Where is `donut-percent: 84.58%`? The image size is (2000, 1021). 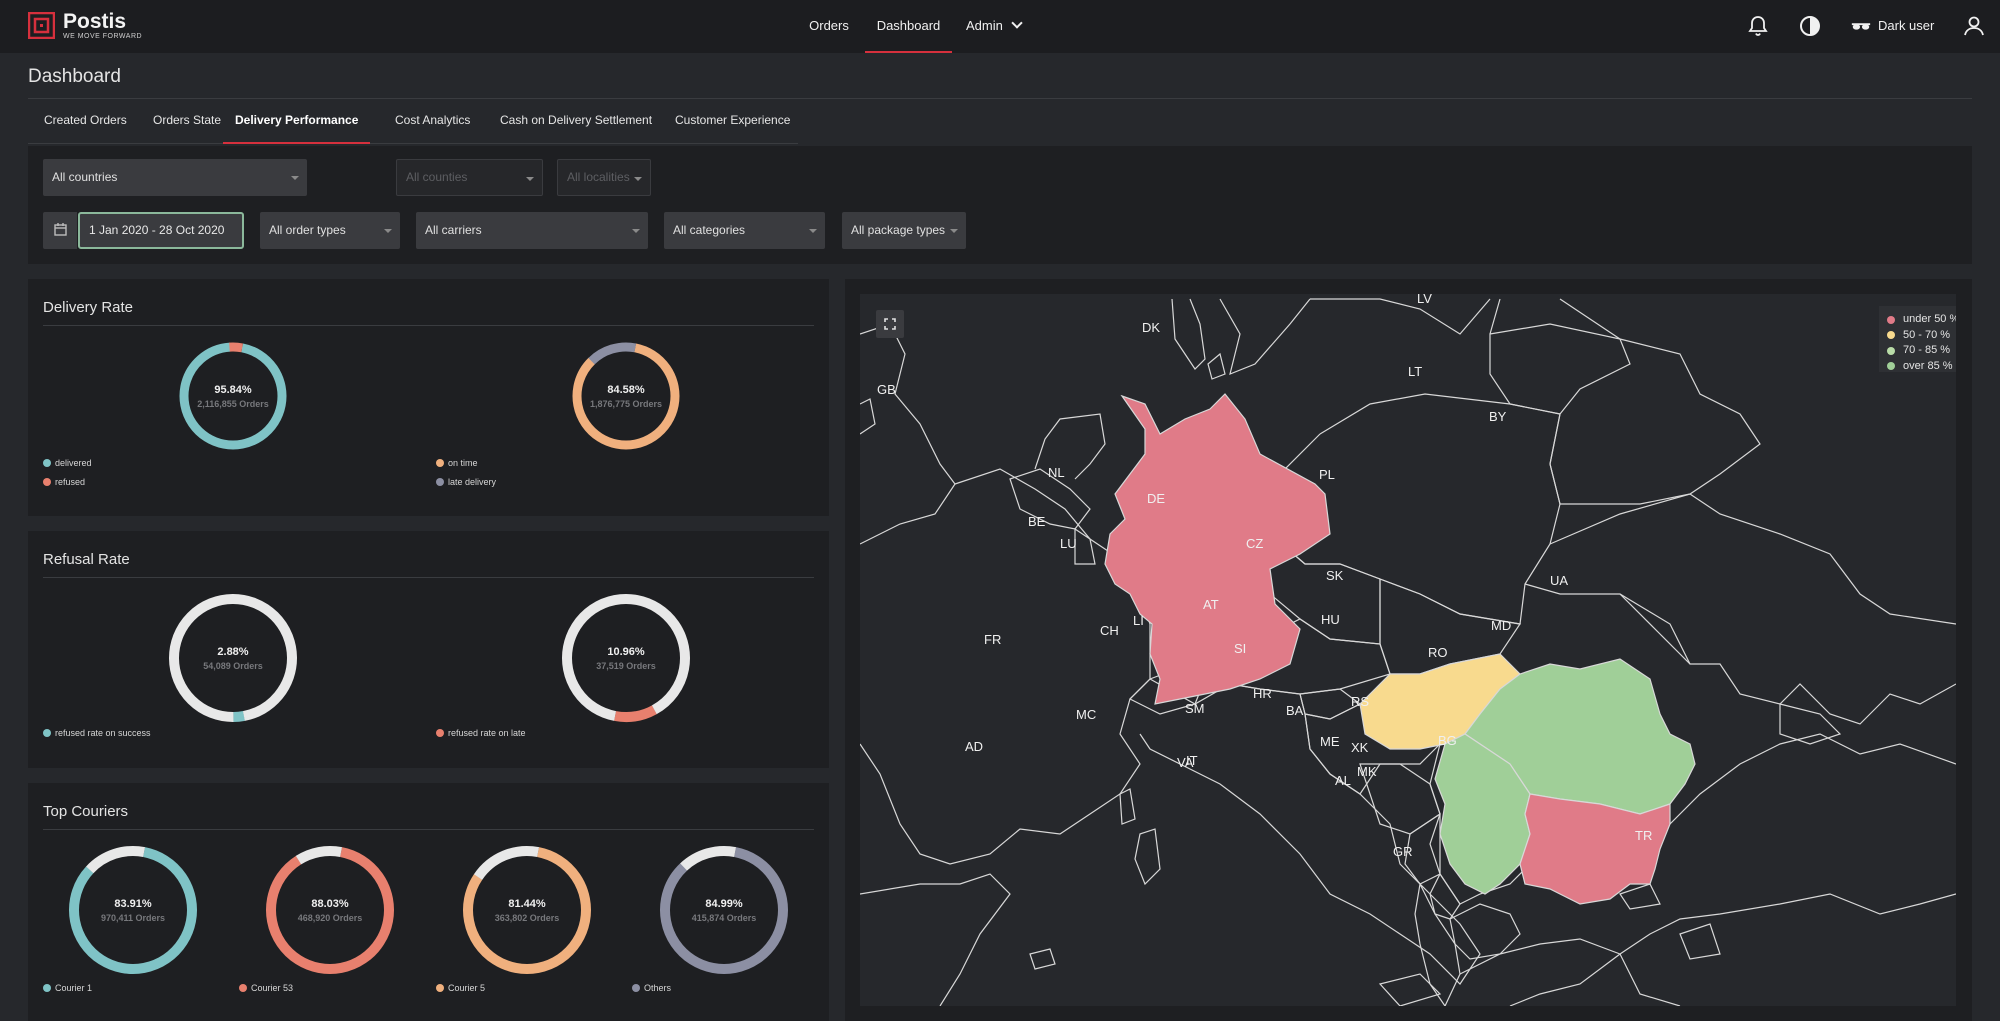
donut-percent: 84.58% is located at coordinates (626, 390).